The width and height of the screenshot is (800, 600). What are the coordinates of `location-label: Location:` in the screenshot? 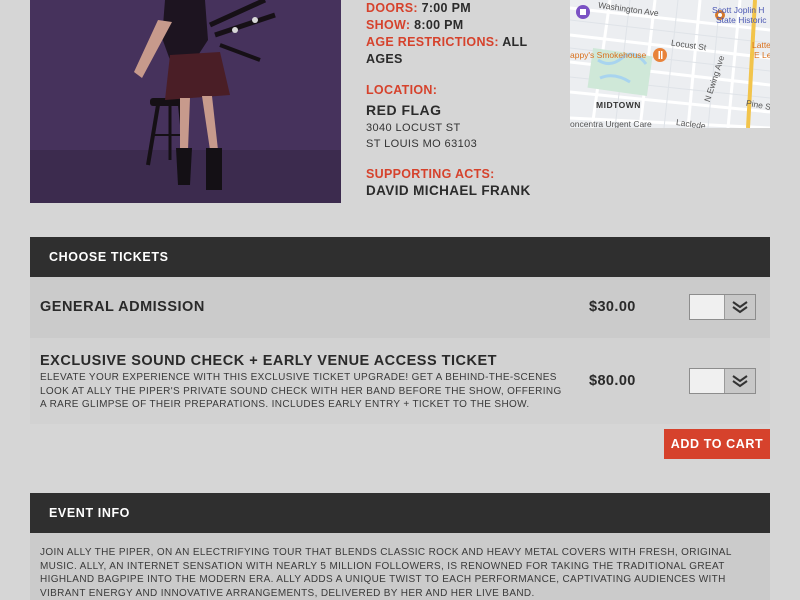 It's located at (402, 90).